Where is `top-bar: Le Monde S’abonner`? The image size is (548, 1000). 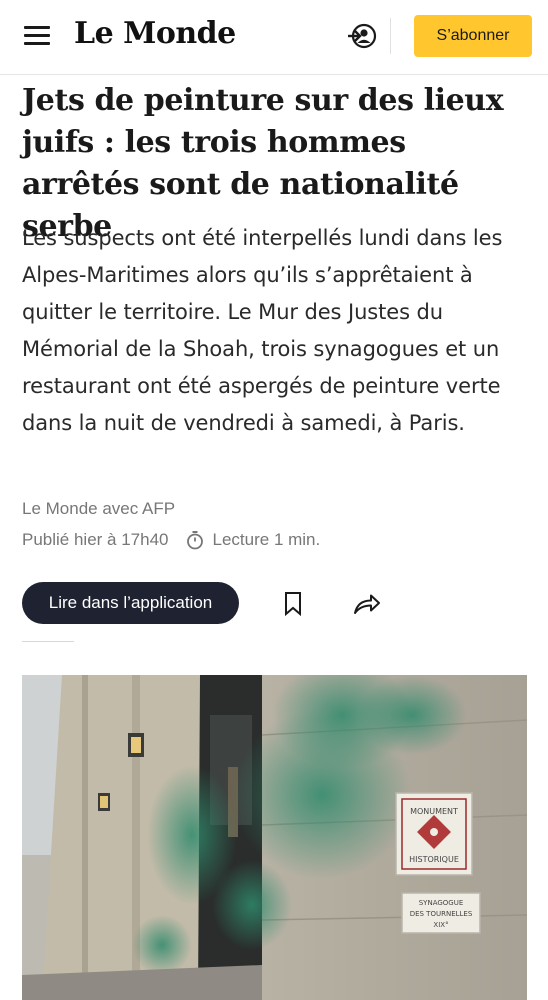
top-bar: Le Monde S’abonner is located at coordinates (274, 37).